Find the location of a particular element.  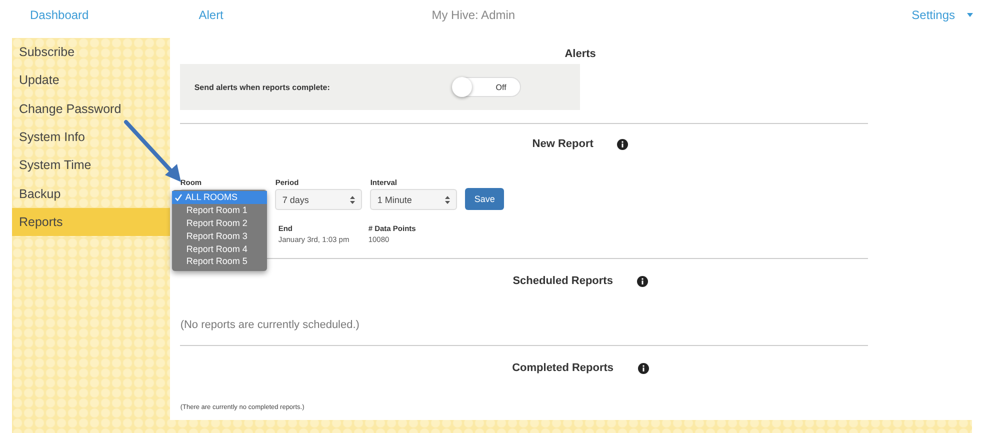

alert-label: Send alerts when reports complete: is located at coordinates (262, 87).